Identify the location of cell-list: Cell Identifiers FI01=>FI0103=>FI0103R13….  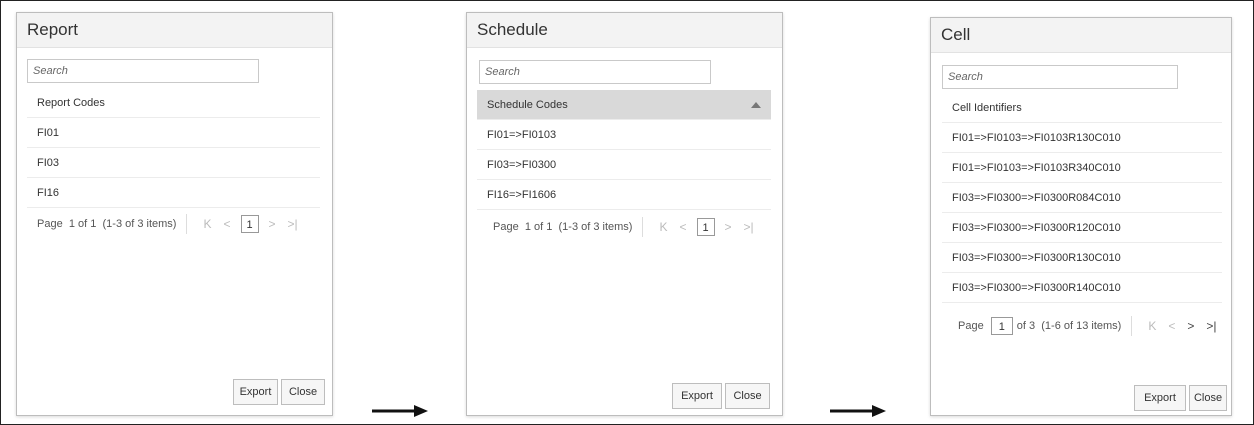
(1082, 198).